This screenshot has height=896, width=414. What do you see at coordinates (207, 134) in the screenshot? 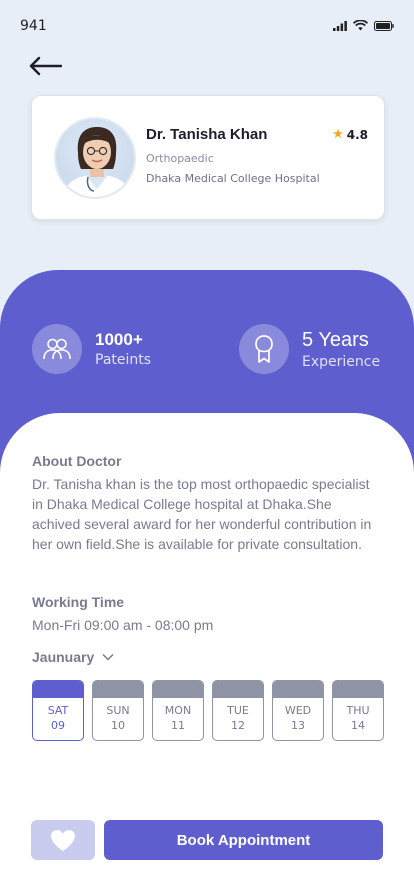
I see `doctor-name: Dr. Tanisha Khan` at bounding box center [207, 134].